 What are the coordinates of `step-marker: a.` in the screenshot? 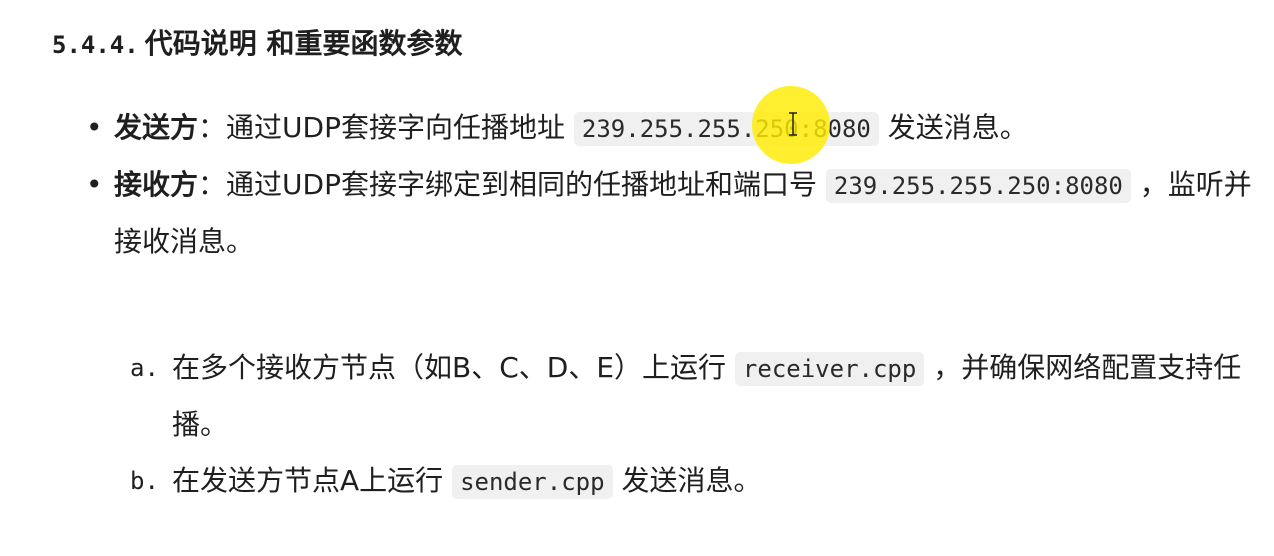 It's located at (144, 368).